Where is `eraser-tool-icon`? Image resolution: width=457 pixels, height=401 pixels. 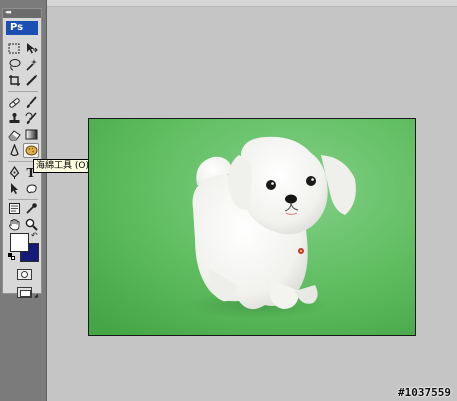 eraser-tool-icon is located at coordinates (14, 134).